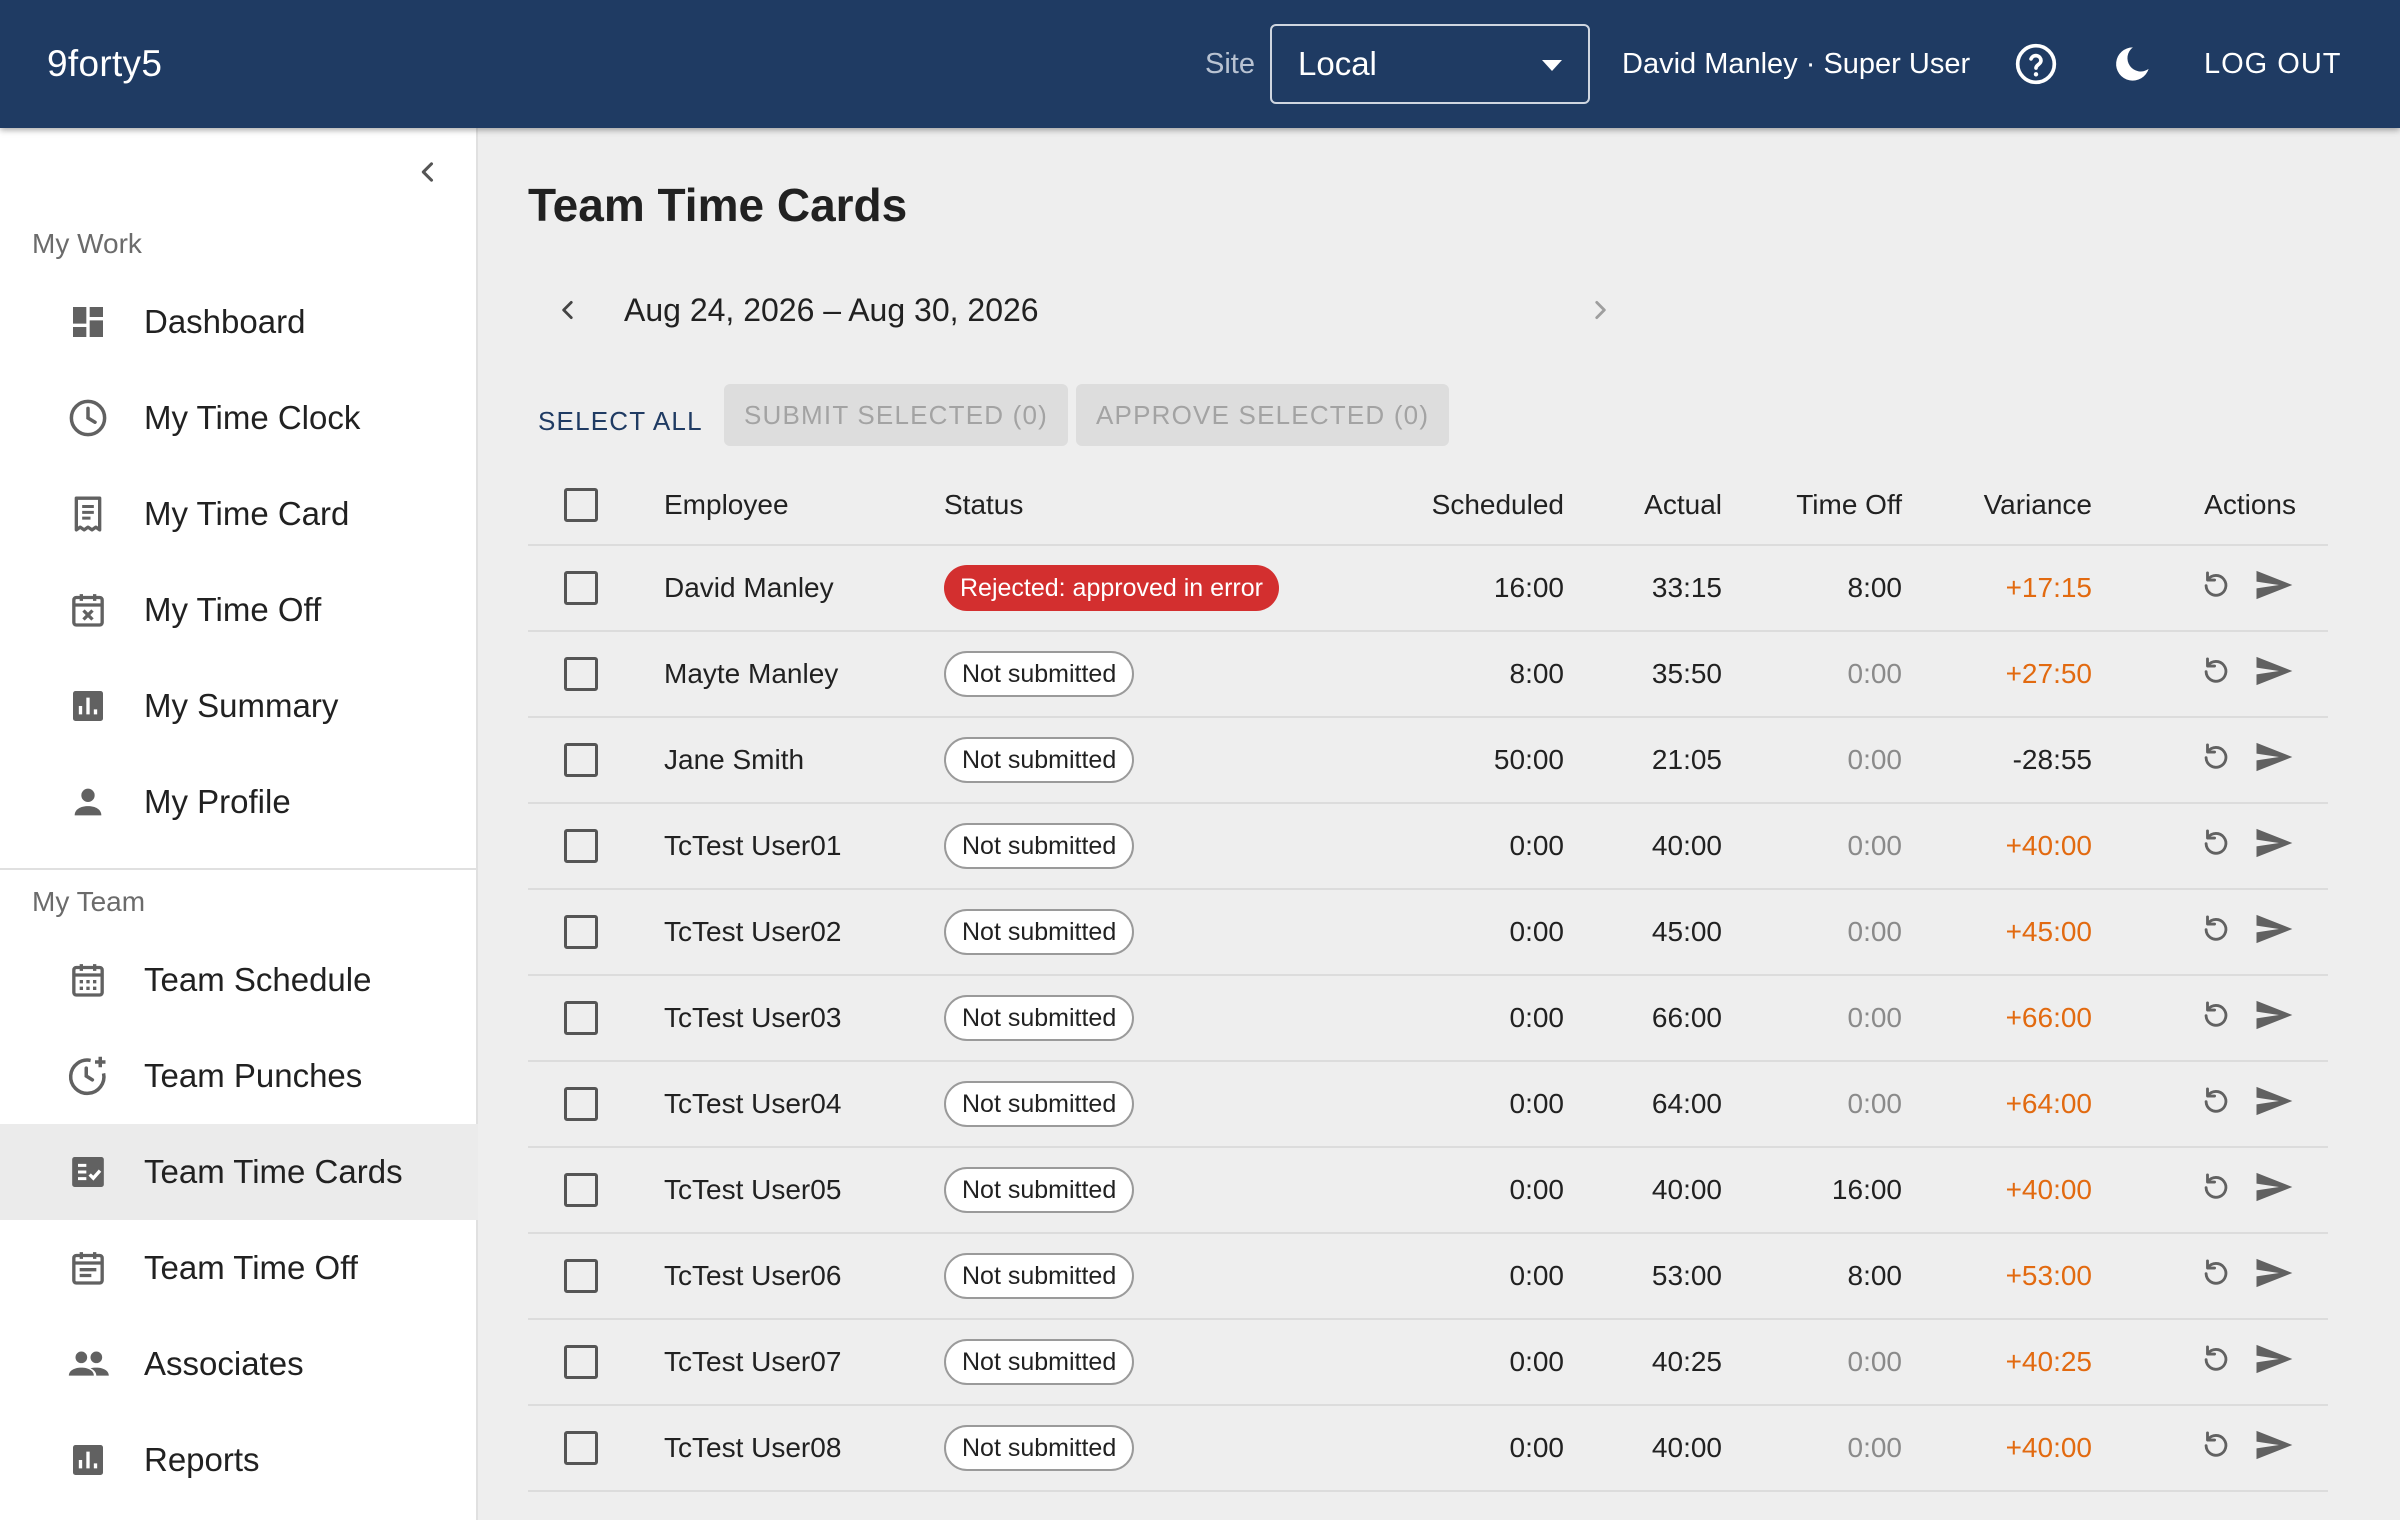 The width and height of the screenshot is (2400, 1520). I want to click on sidebar-item-team-time-off: Team Time Off, so click(239, 1268).